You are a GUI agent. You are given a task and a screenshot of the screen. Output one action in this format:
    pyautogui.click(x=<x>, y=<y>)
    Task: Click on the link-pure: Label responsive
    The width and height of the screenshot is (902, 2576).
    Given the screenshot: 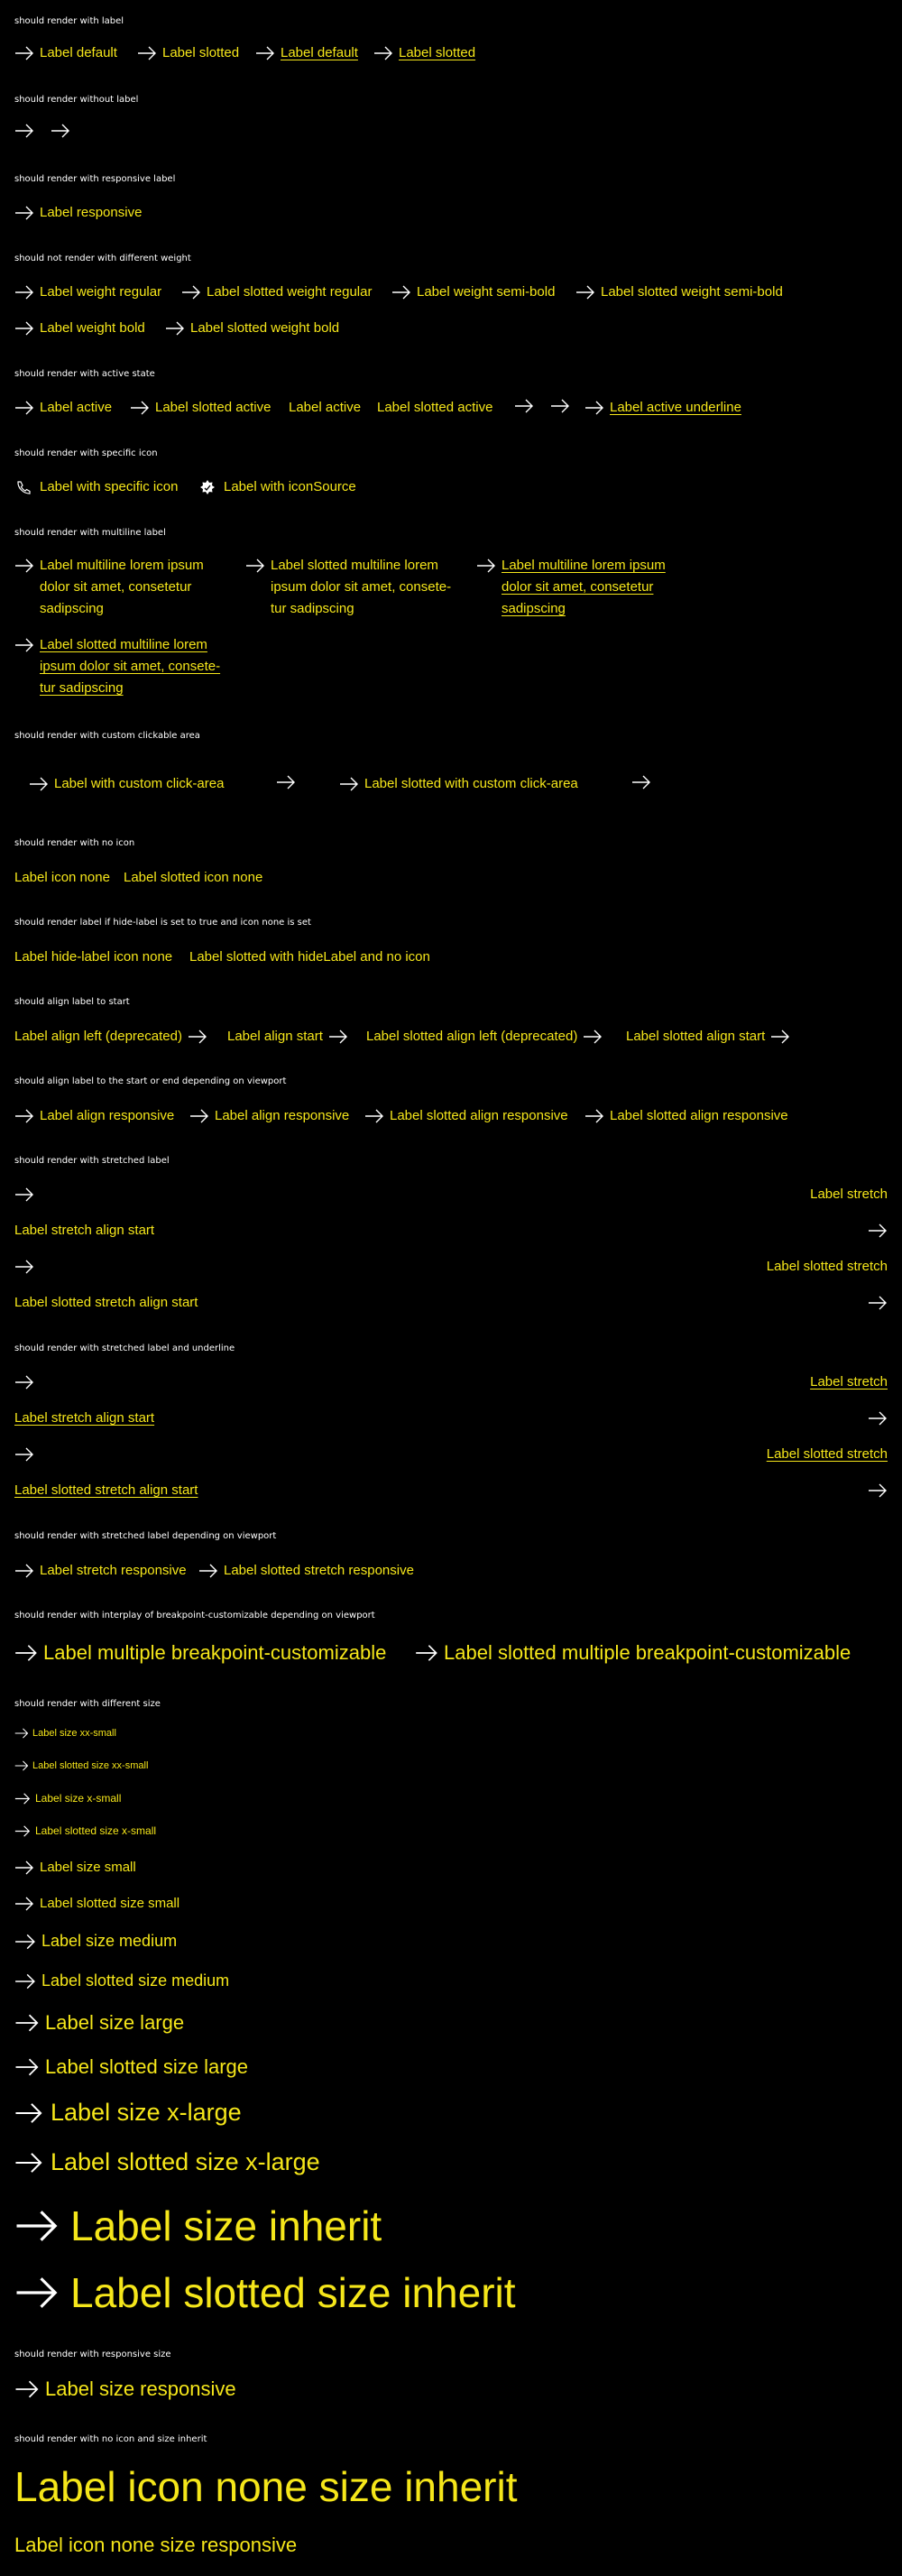 What is the action you would take?
    pyautogui.click(x=78, y=213)
    